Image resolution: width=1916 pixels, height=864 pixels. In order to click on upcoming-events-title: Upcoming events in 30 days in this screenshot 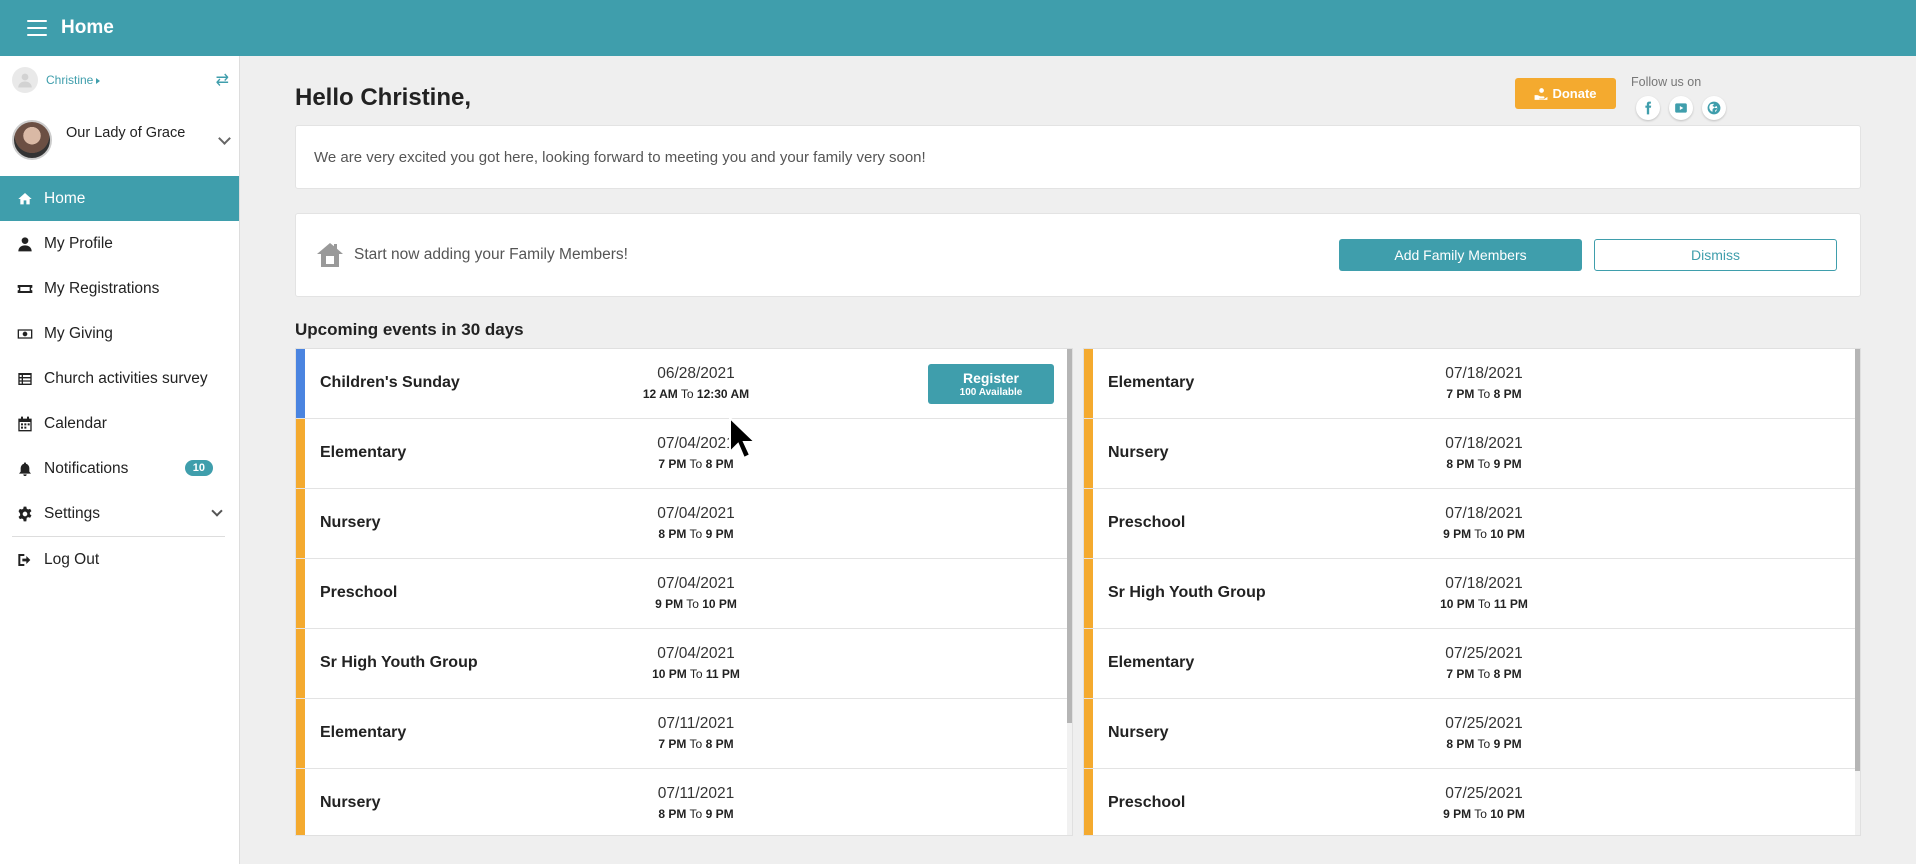, I will do `click(409, 329)`.